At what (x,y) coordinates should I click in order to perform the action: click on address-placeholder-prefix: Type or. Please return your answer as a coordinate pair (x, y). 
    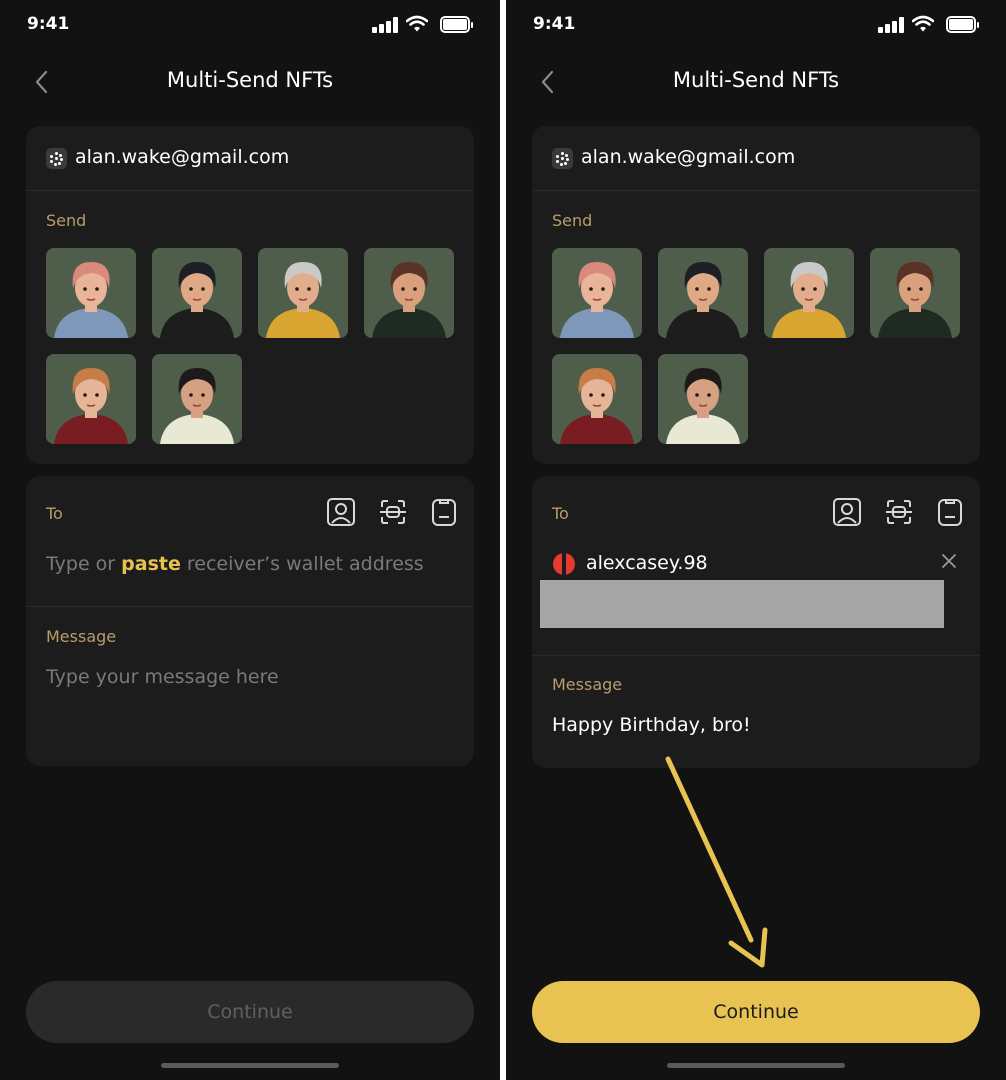
    Looking at the image, I should click on (84, 564).